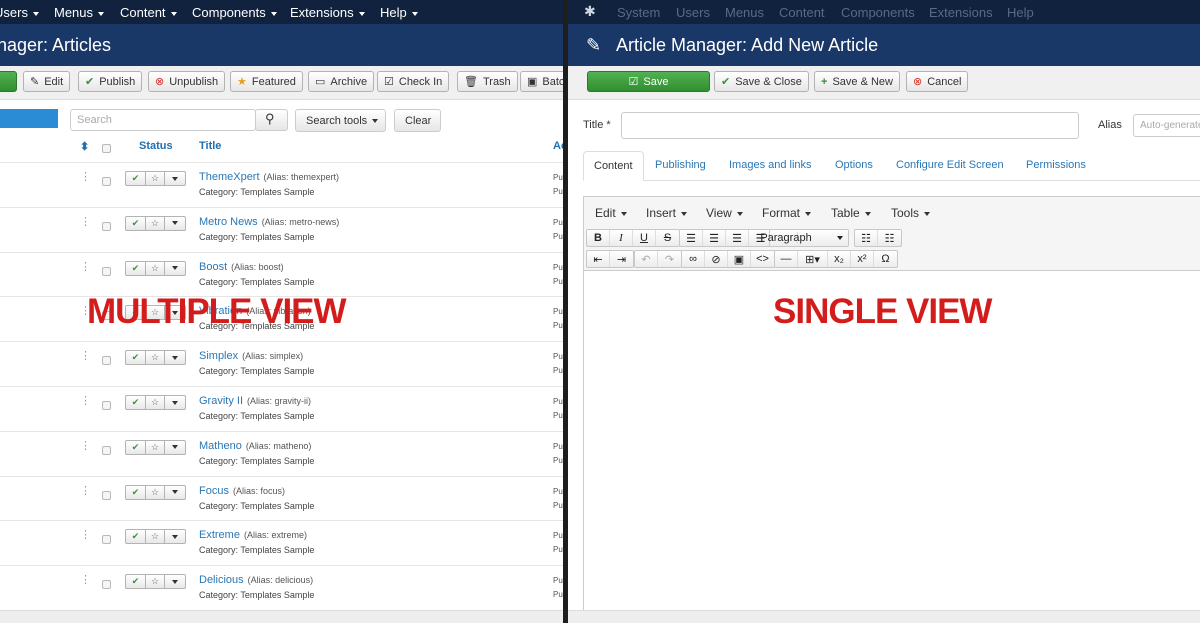  What do you see at coordinates (669, 259) in the screenshot?
I see `redo-icon: ↷` at bounding box center [669, 259].